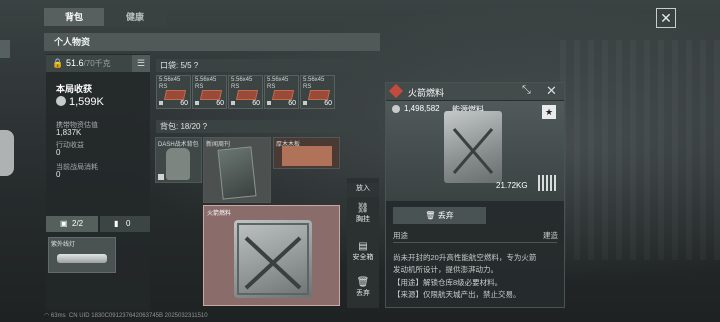 The height and width of the screenshot is (322, 720). What do you see at coordinates (58, 63) in the screenshot?
I see `weight-icon: 🔒` at bounding box center [58, 63].